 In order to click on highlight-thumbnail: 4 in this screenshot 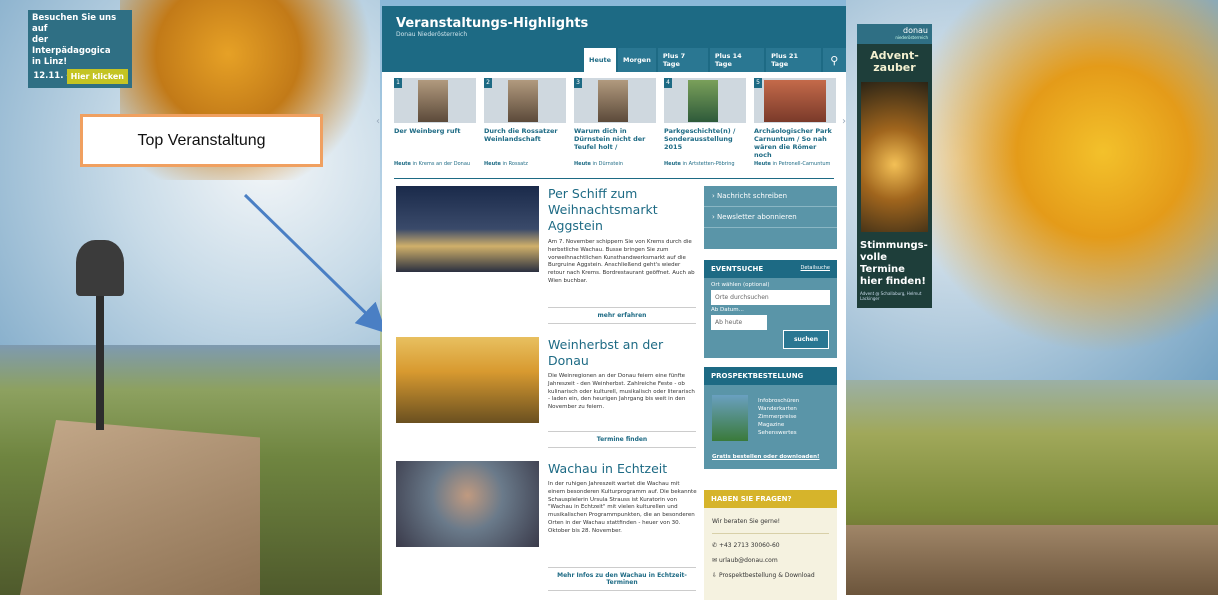, I will do `click(705, 100)`.